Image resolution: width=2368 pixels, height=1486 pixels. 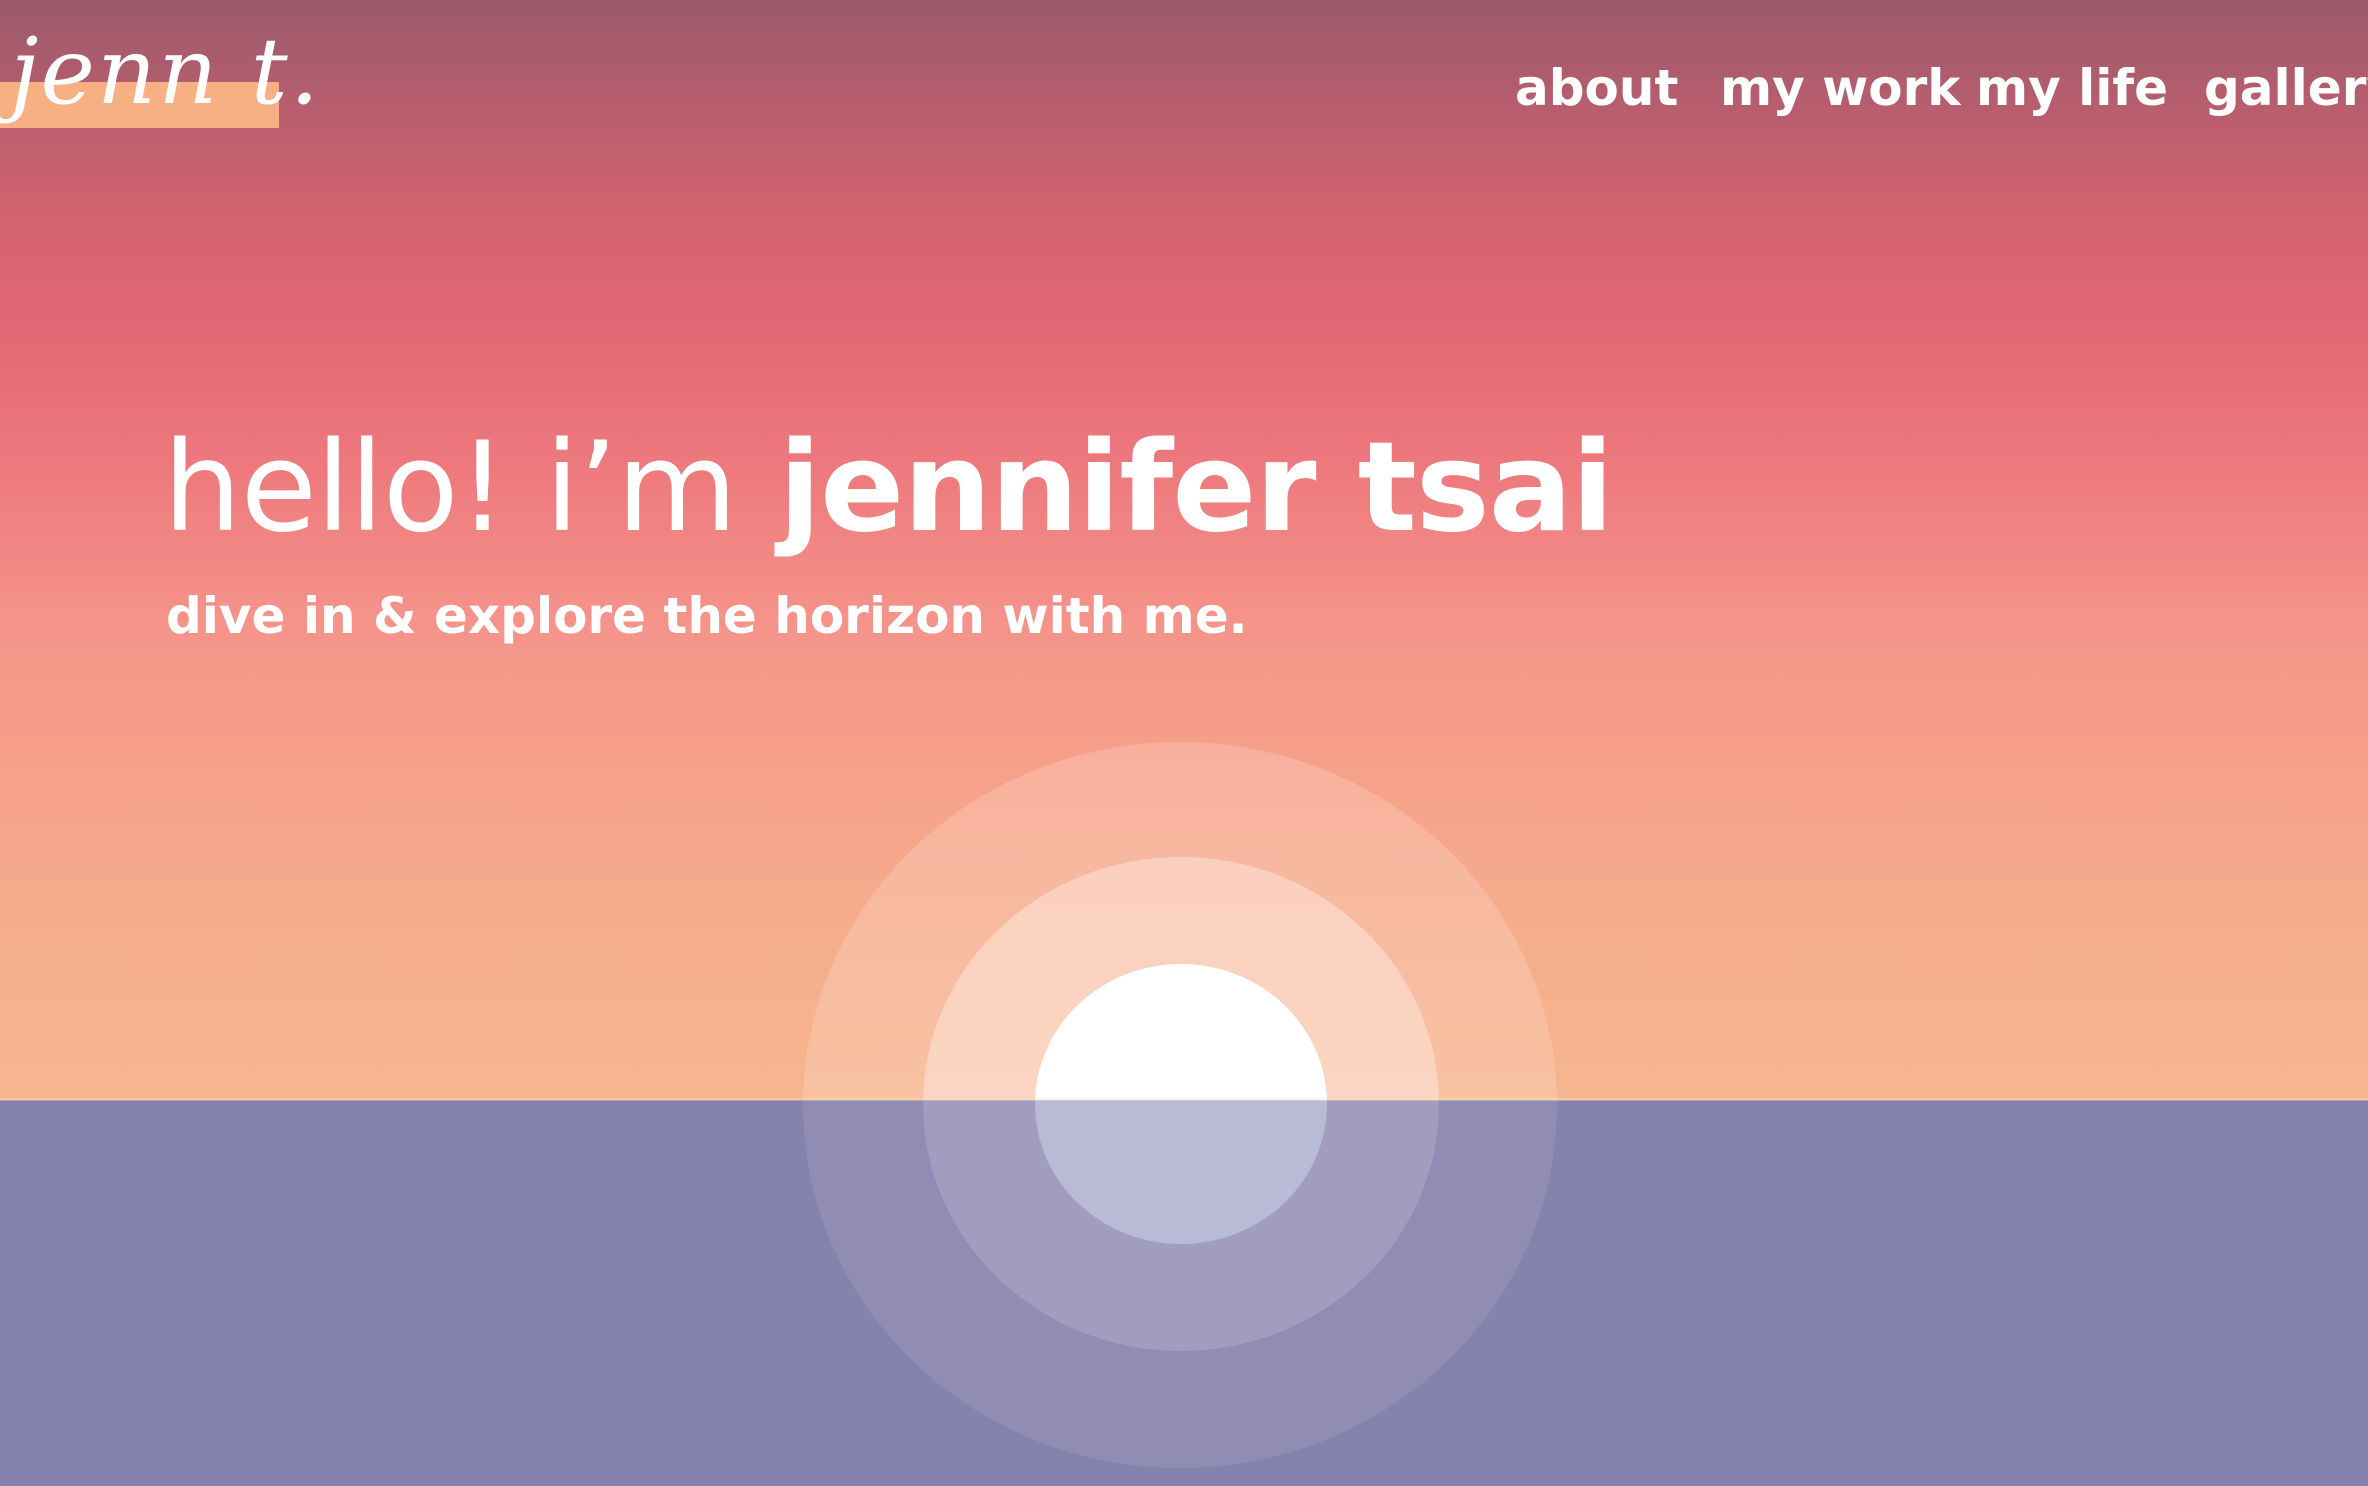 What do you see at coordinates (1840, 88) in the screenshot?
I see `nav-my-work: my work` at bounding box center [1840, 88].